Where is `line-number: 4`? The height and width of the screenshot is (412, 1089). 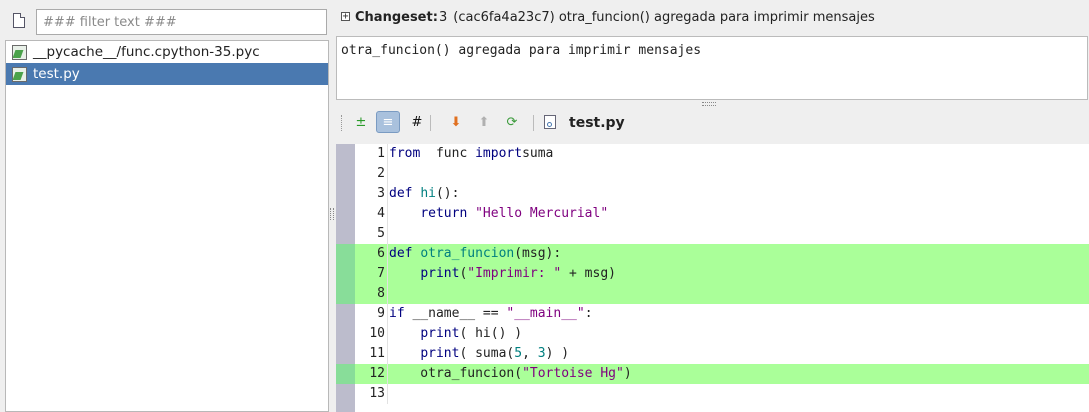 line-number: 4 is located at coordinates (381, 213).